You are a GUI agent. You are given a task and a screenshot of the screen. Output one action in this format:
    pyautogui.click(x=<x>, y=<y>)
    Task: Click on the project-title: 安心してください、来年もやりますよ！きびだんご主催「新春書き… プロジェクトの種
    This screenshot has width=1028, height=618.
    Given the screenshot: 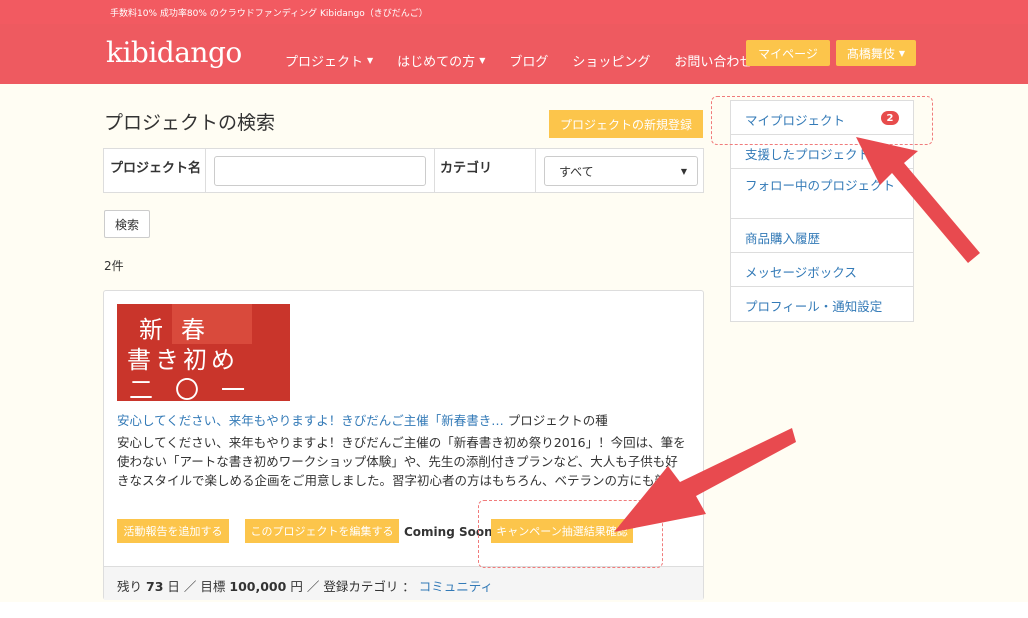 What is the action you would take?
    pyautogui.click(x=362, y=419)
    